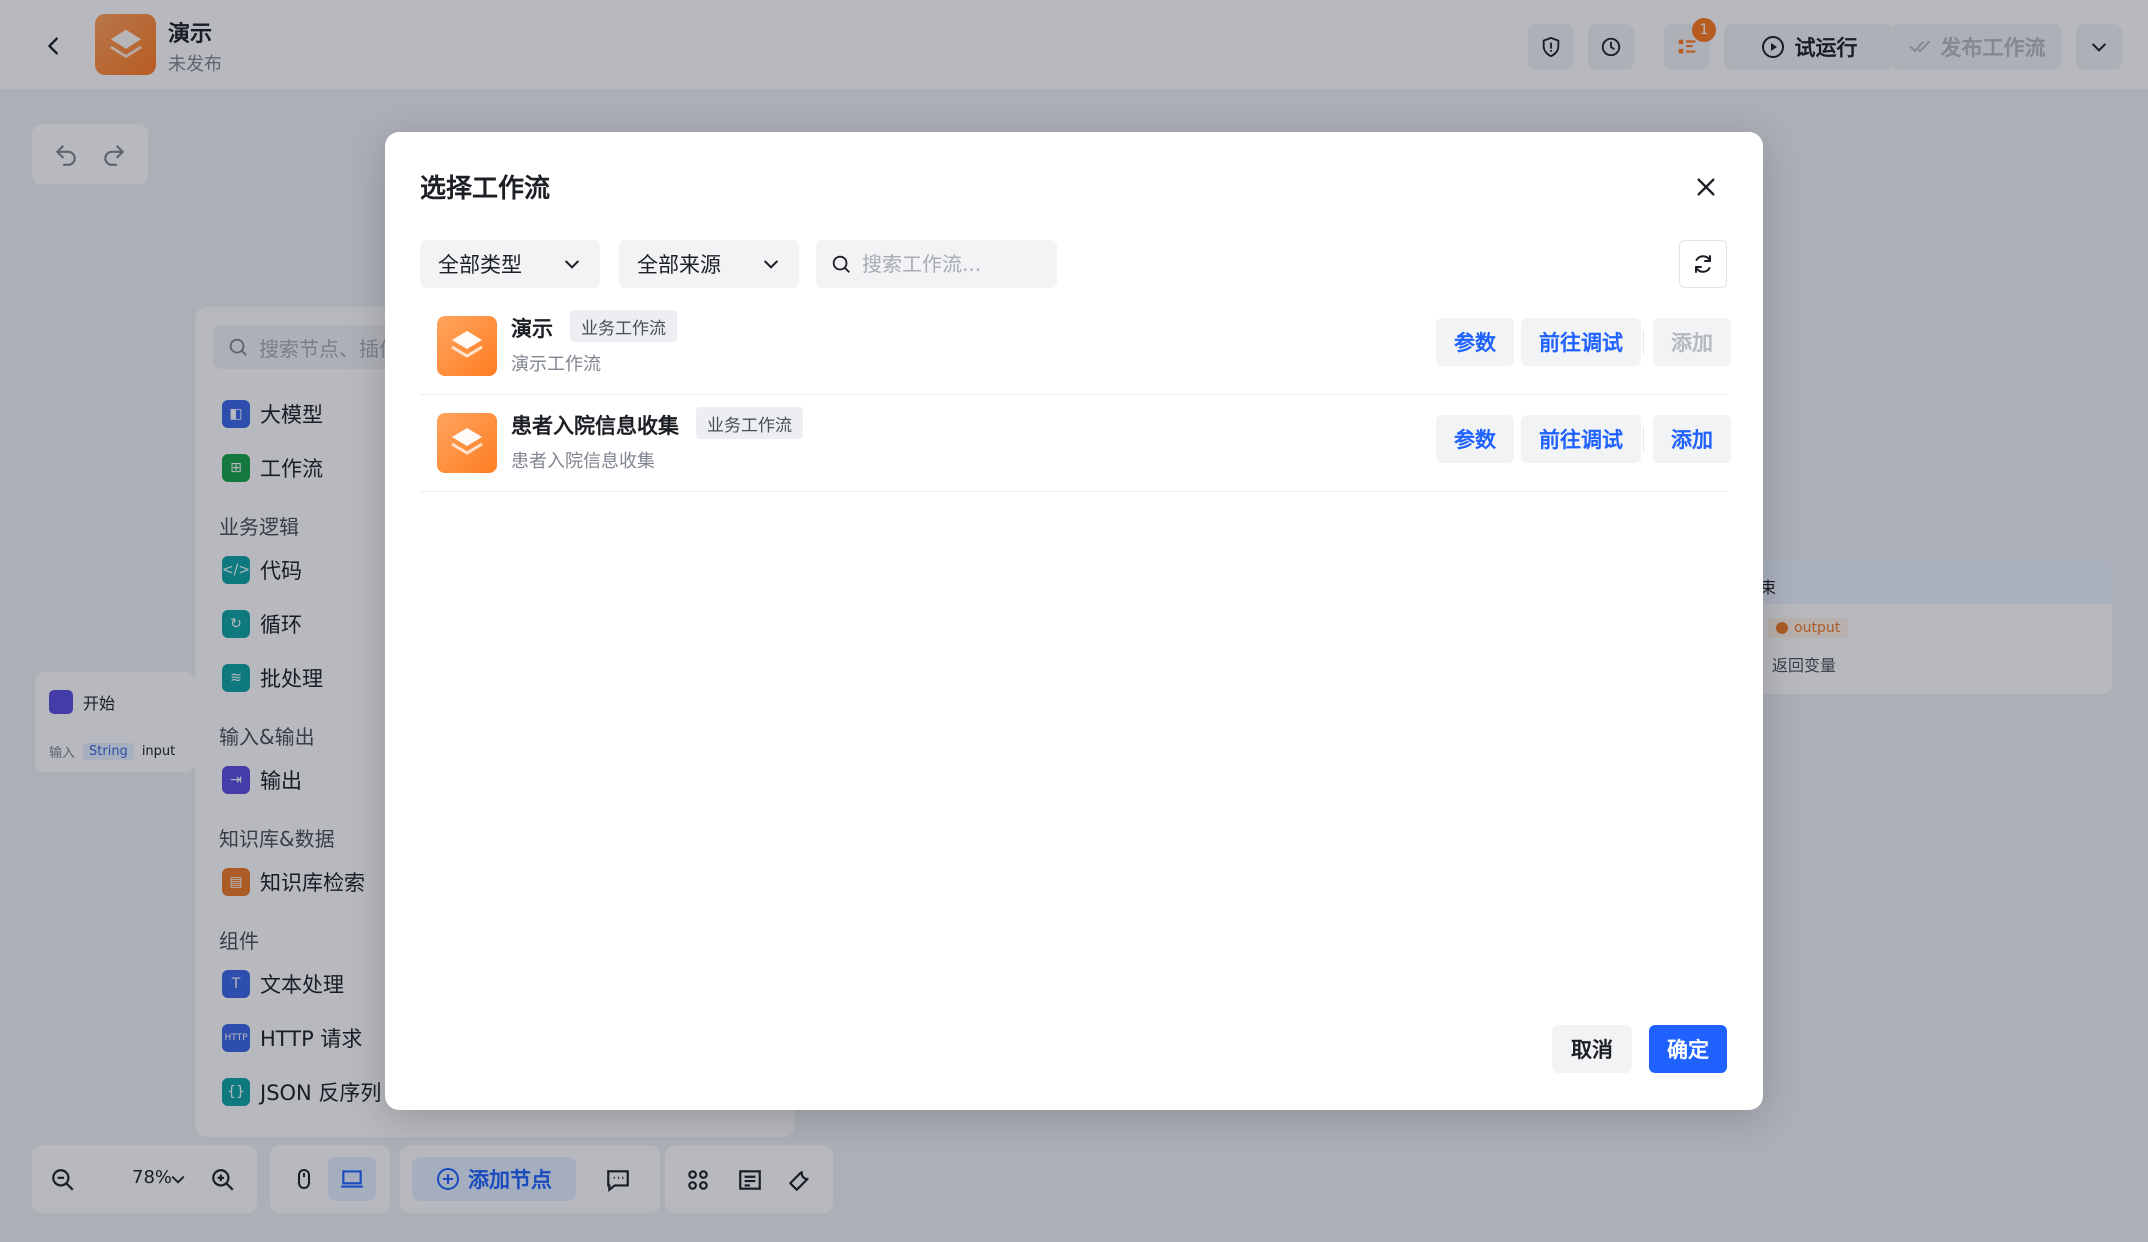 This screenshot has width=2148, height=1242. Describe the element at coordinates (532, 329) in the screenshot. I see `workflow-name: 演示` at that location.